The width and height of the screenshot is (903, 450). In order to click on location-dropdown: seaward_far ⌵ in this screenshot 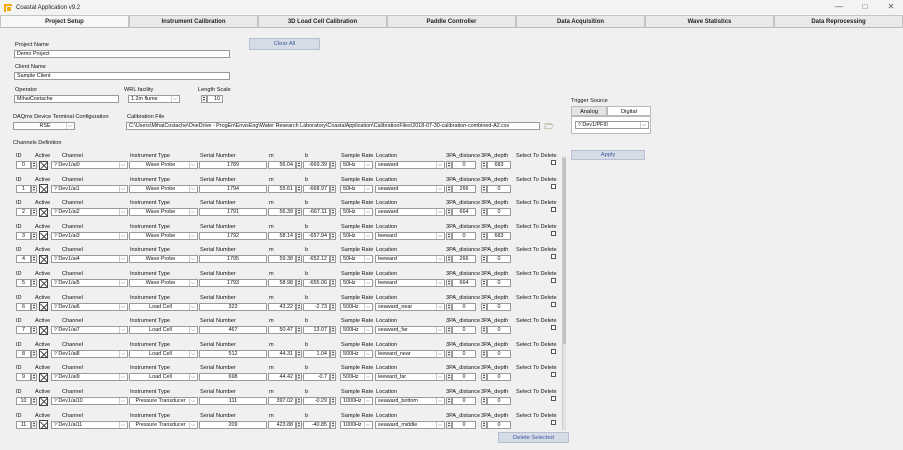, I will do `click(410, 330)`.